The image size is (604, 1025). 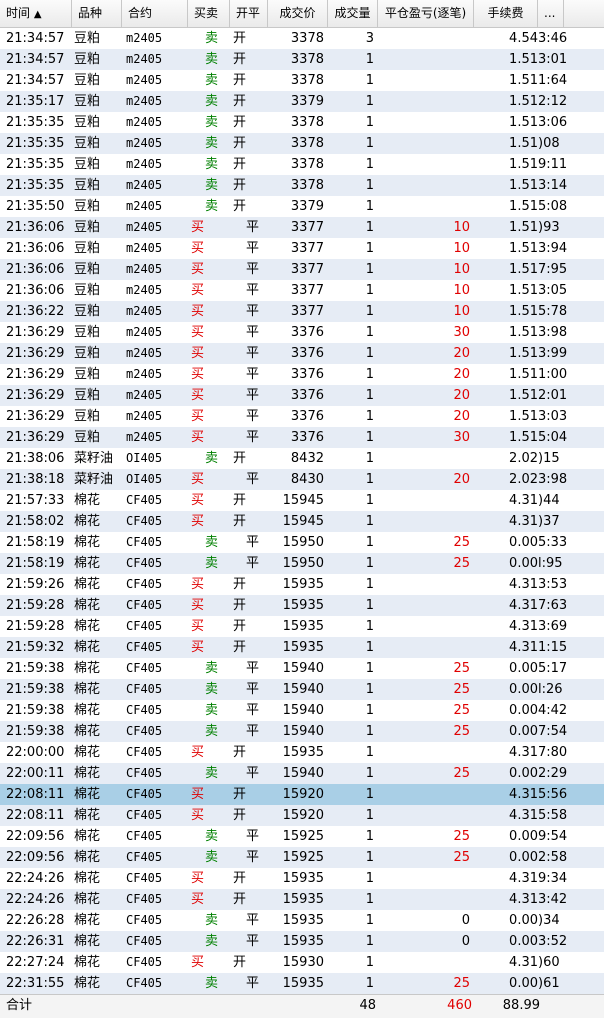 I want to click on footer-total-fee: 88.99, so click(x=521, y=1005).